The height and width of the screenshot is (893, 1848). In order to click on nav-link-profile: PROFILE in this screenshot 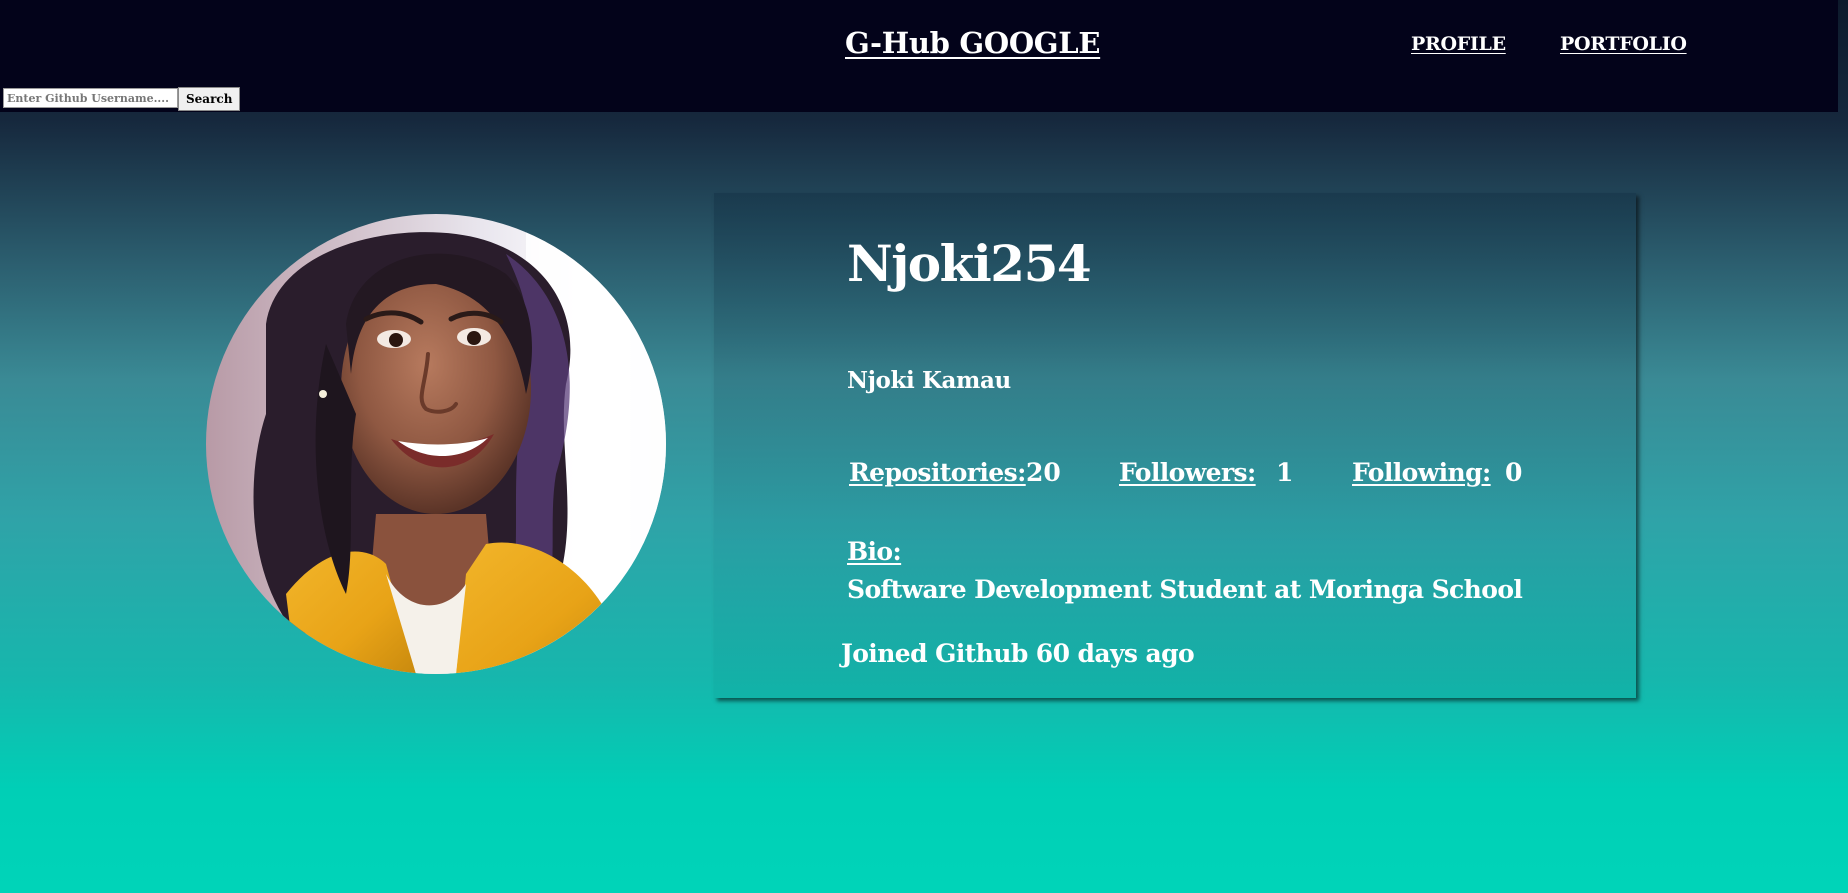, I will do `click(1458, 44)`.